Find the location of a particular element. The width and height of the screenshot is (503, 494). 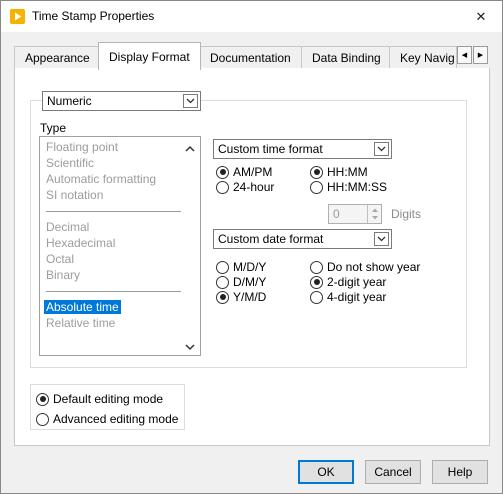

list-item: Decimal is located at coordinates (67, 227).